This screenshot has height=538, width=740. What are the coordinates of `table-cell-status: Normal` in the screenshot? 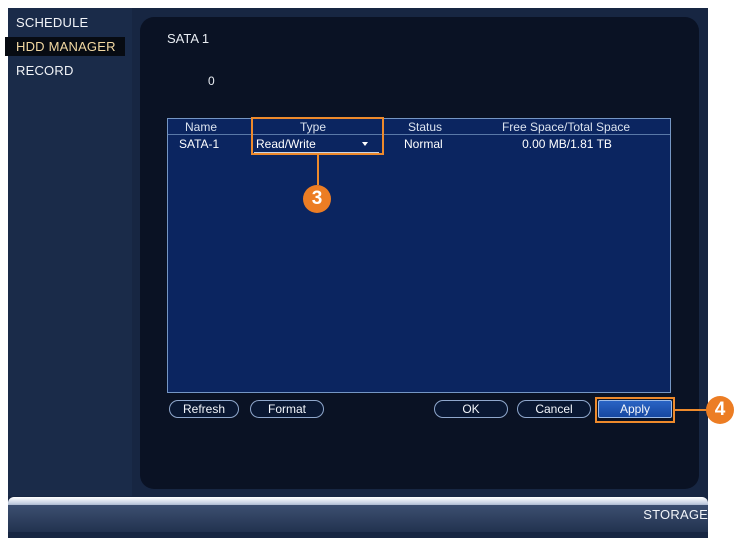 It's located at (423, 144).